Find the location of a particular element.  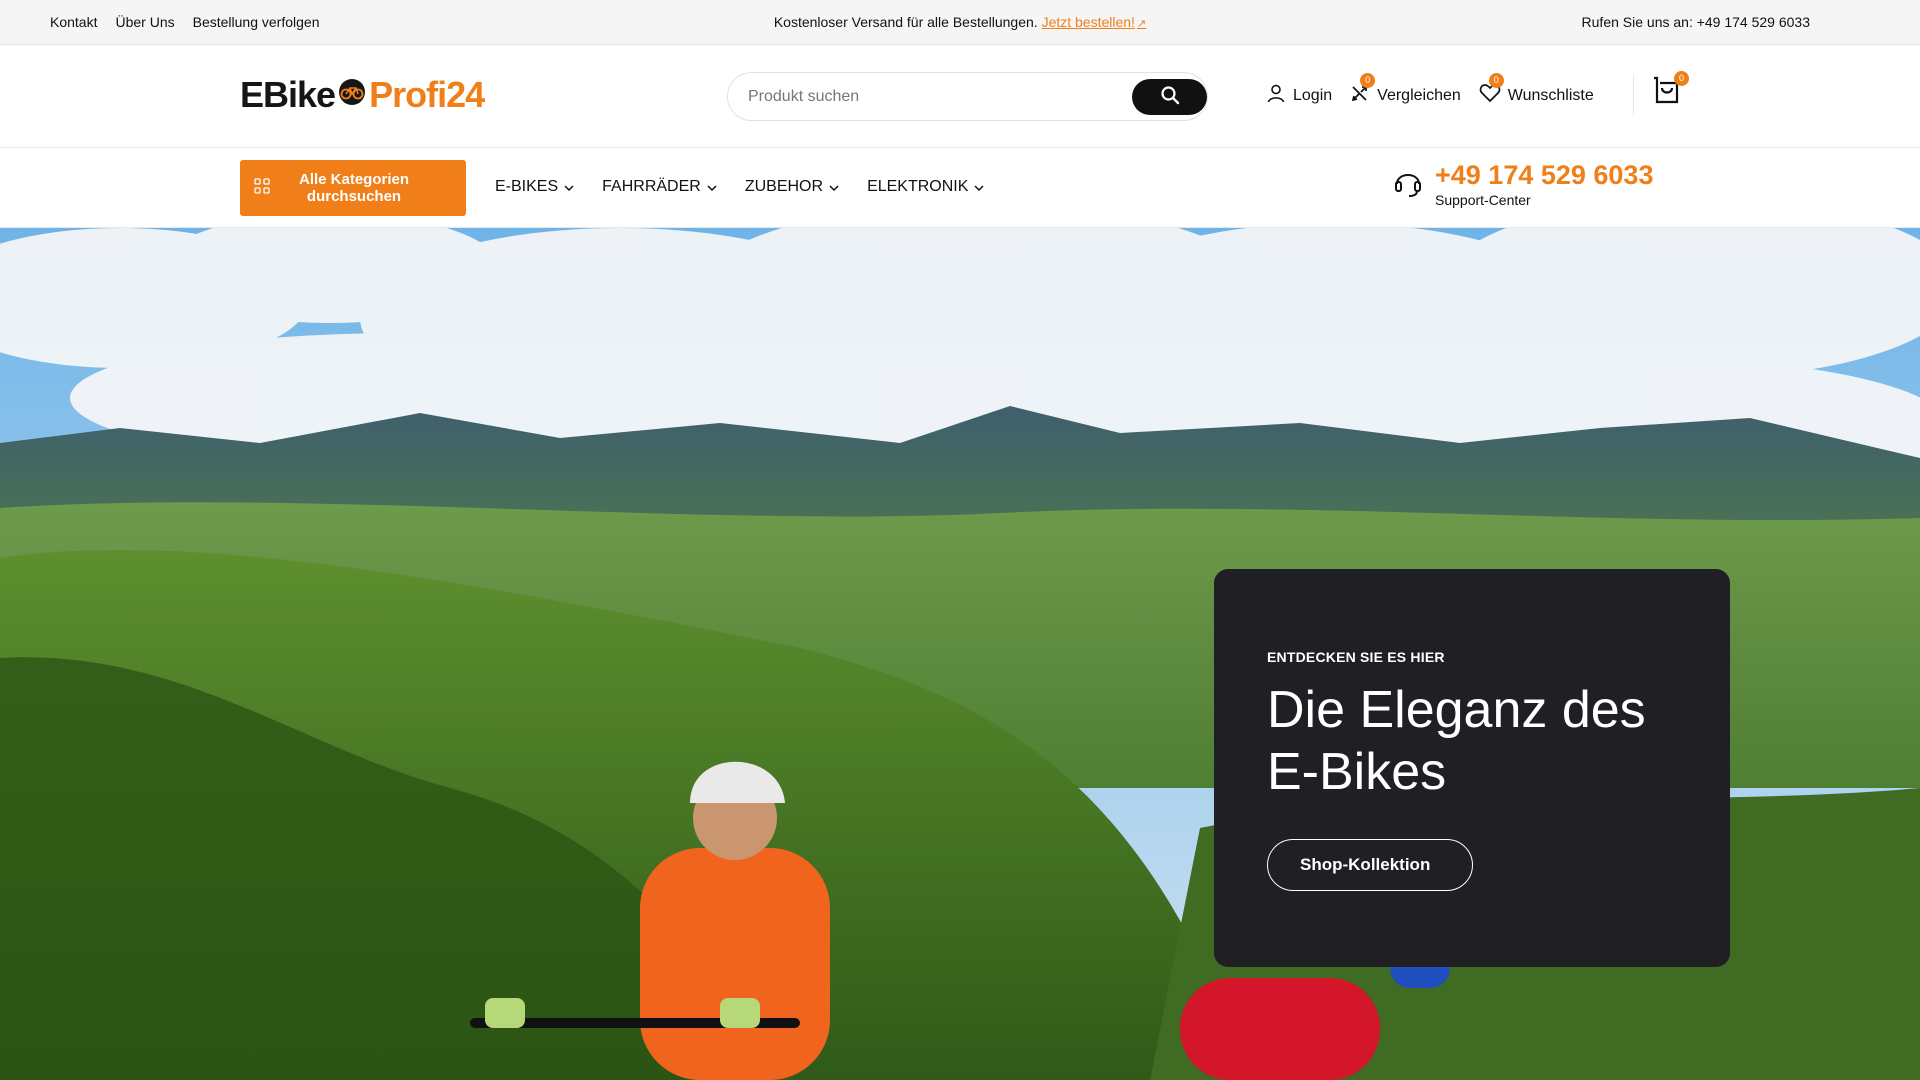

cart-button: 0 is located at coordinates (1661, 93).